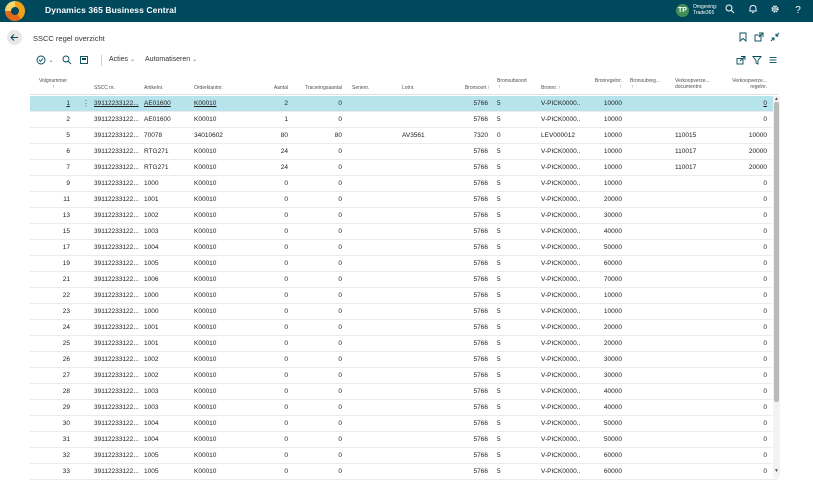 This screenshot has height=486, width=813. I want to click on table-cell-volg: 29, so click(54, 408).